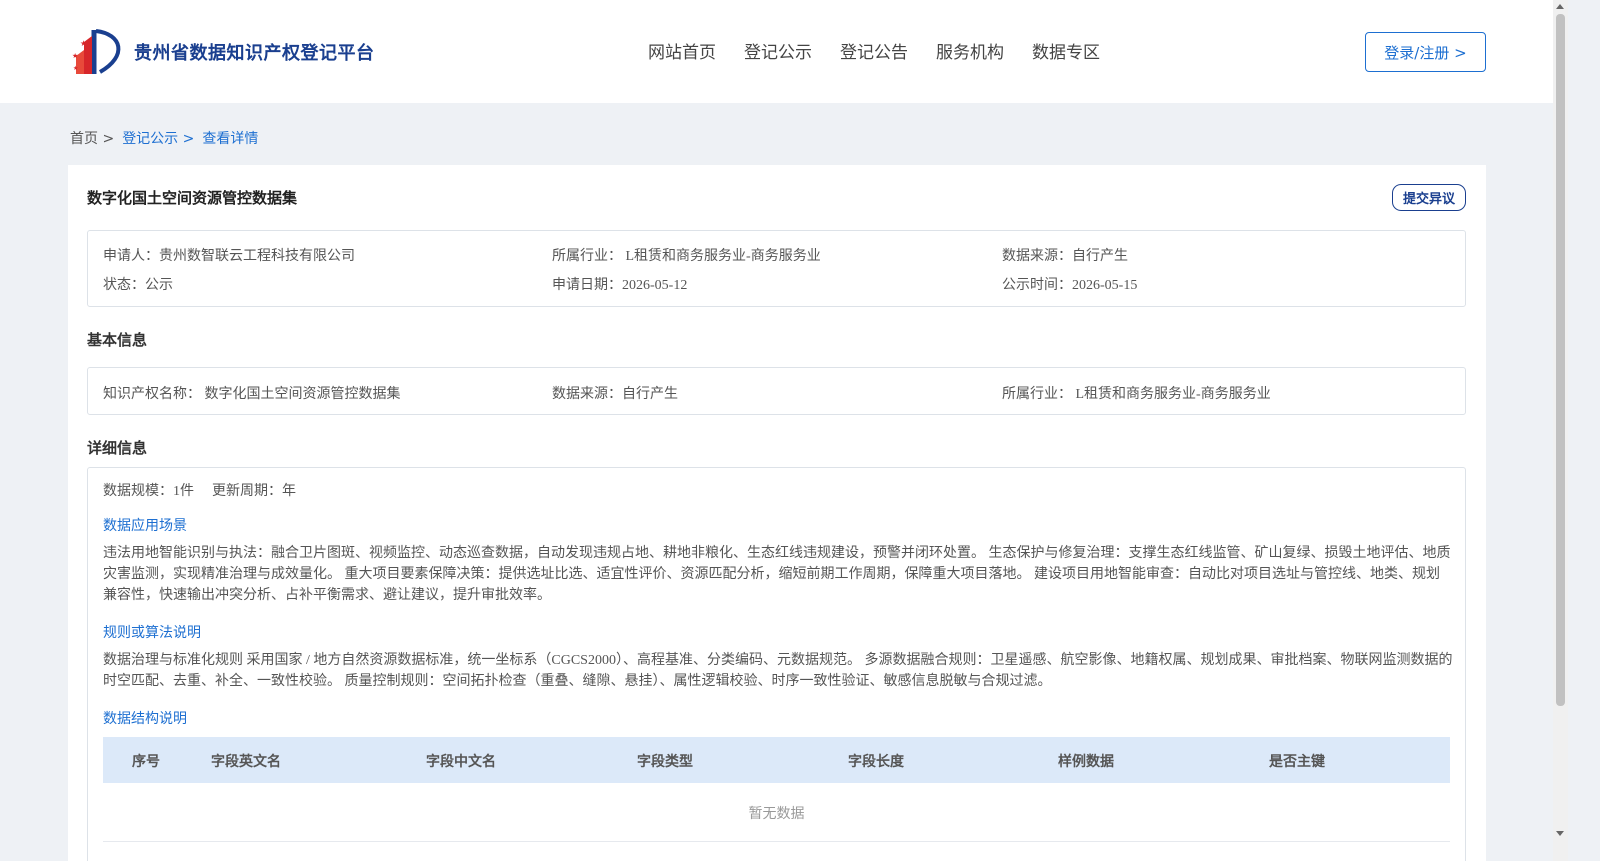 This screenshot has width=1600, height=861. Describe the element at coordinates (1425, 52) in the screenshot. I see `login-register-button: 登录/注册 >` at that location.